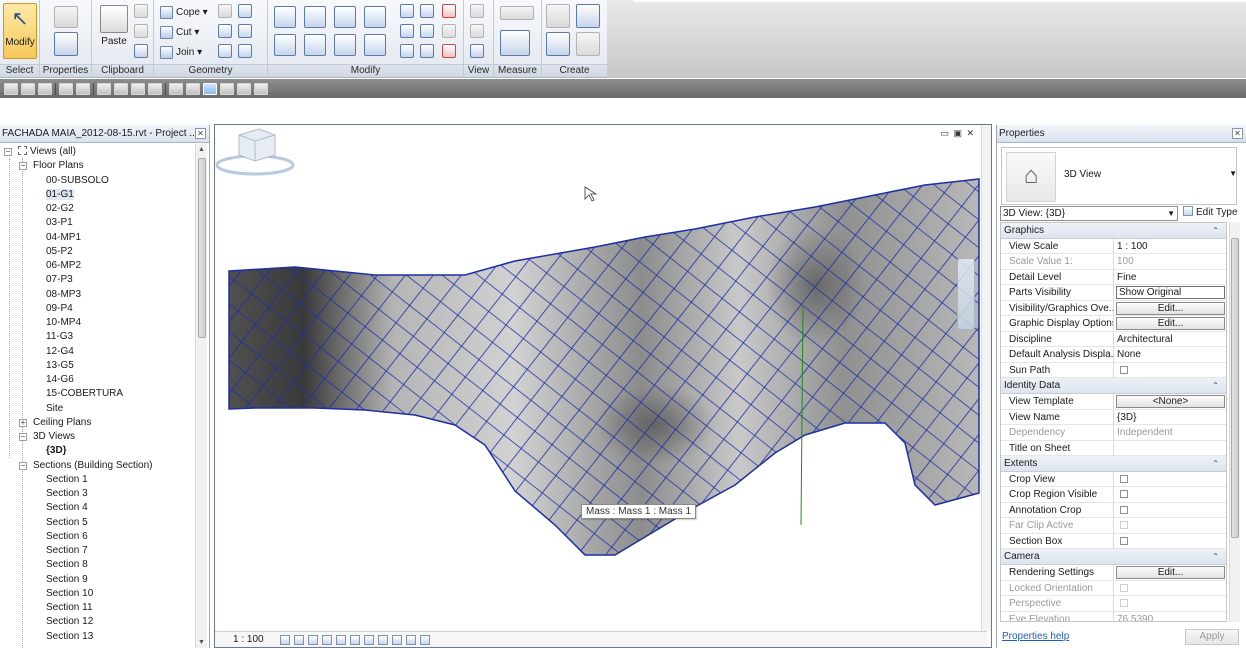 This screenshot has width=1246, height=648. I want to click on tree-leaf: 11-G3, so click(59, 337).